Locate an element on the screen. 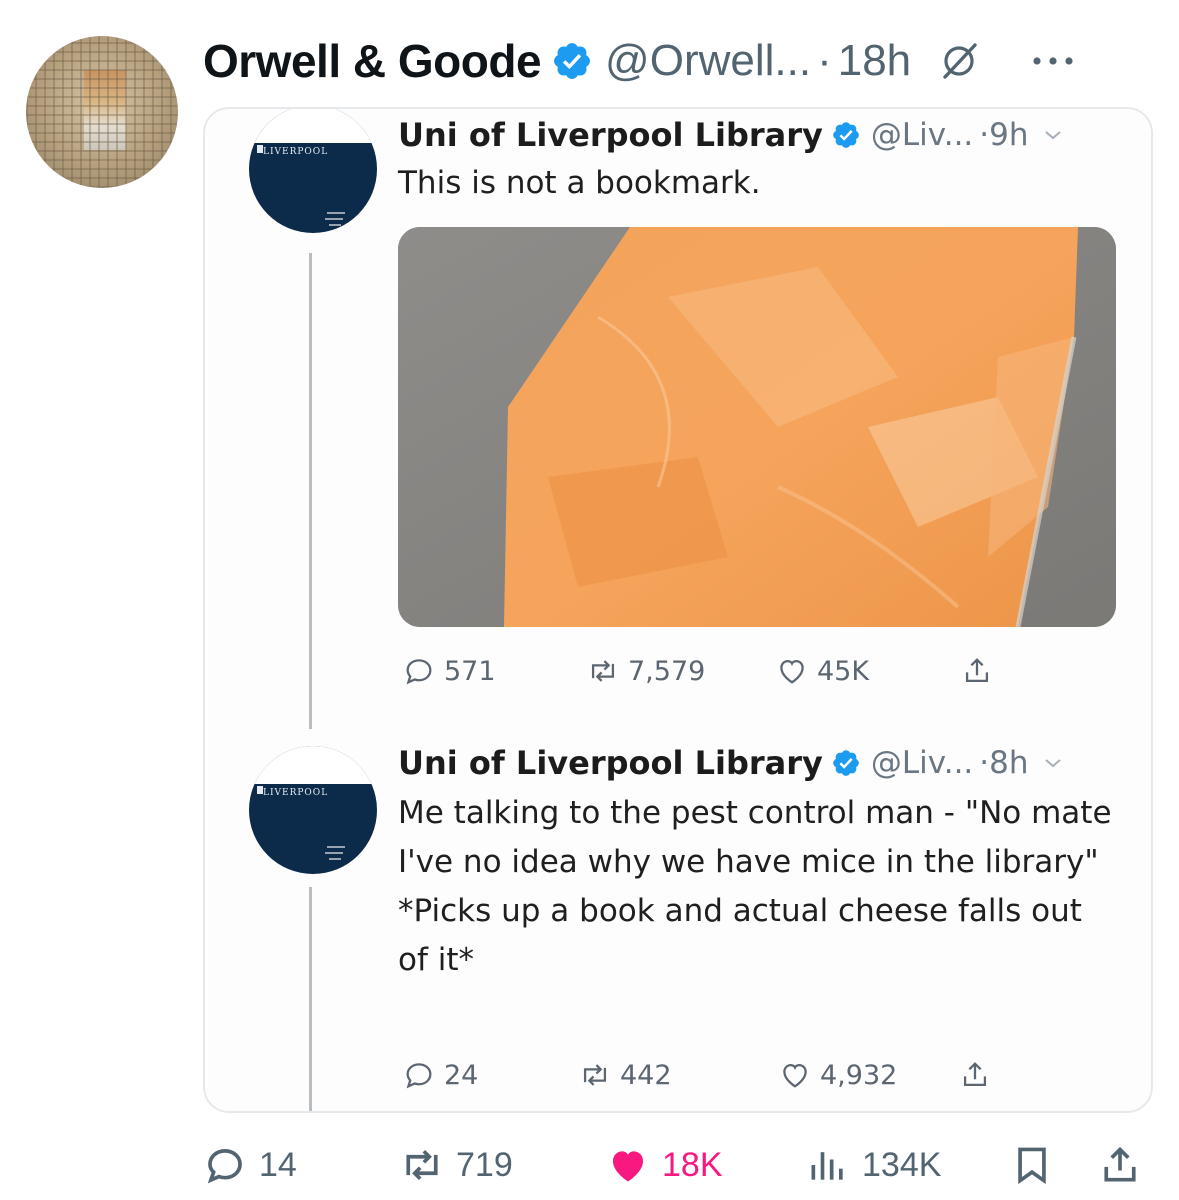 This screenshot has height=1200, width=1179. author-avatar is located at coordinates (102, 112).